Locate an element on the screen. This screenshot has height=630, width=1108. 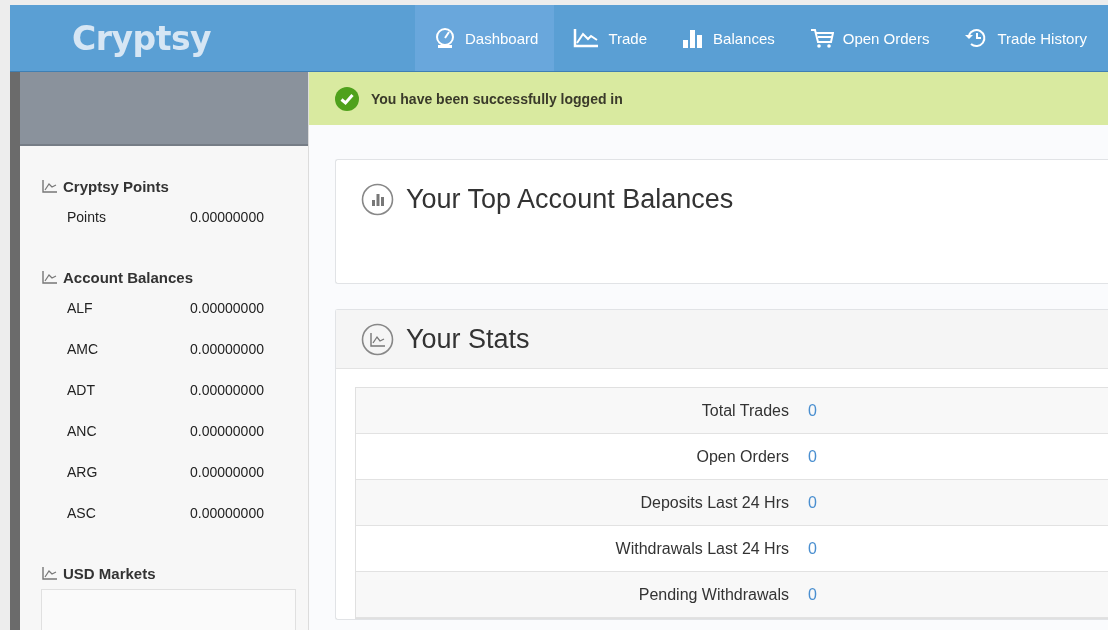
stat-label: Pending Withdrawals is located at coordinates (713, 594).